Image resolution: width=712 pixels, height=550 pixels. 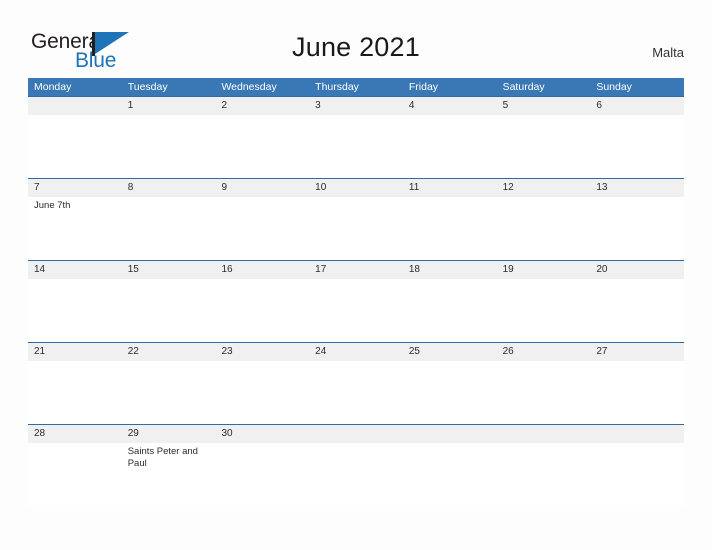 I want to click on week-event-band: Saints Peter and Paul, so click(x=356, y=474).